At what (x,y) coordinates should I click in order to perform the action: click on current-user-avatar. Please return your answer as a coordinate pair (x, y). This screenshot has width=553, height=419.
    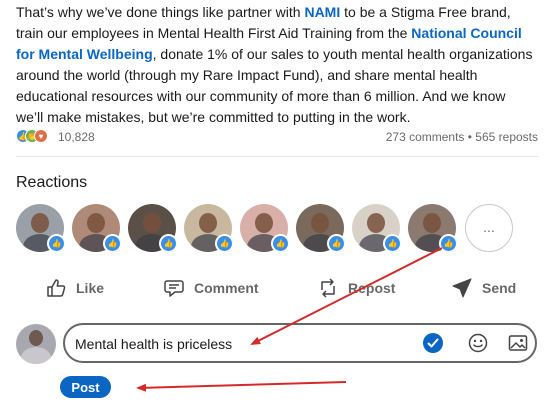
    Looking at the image, I should click on (36, 344).